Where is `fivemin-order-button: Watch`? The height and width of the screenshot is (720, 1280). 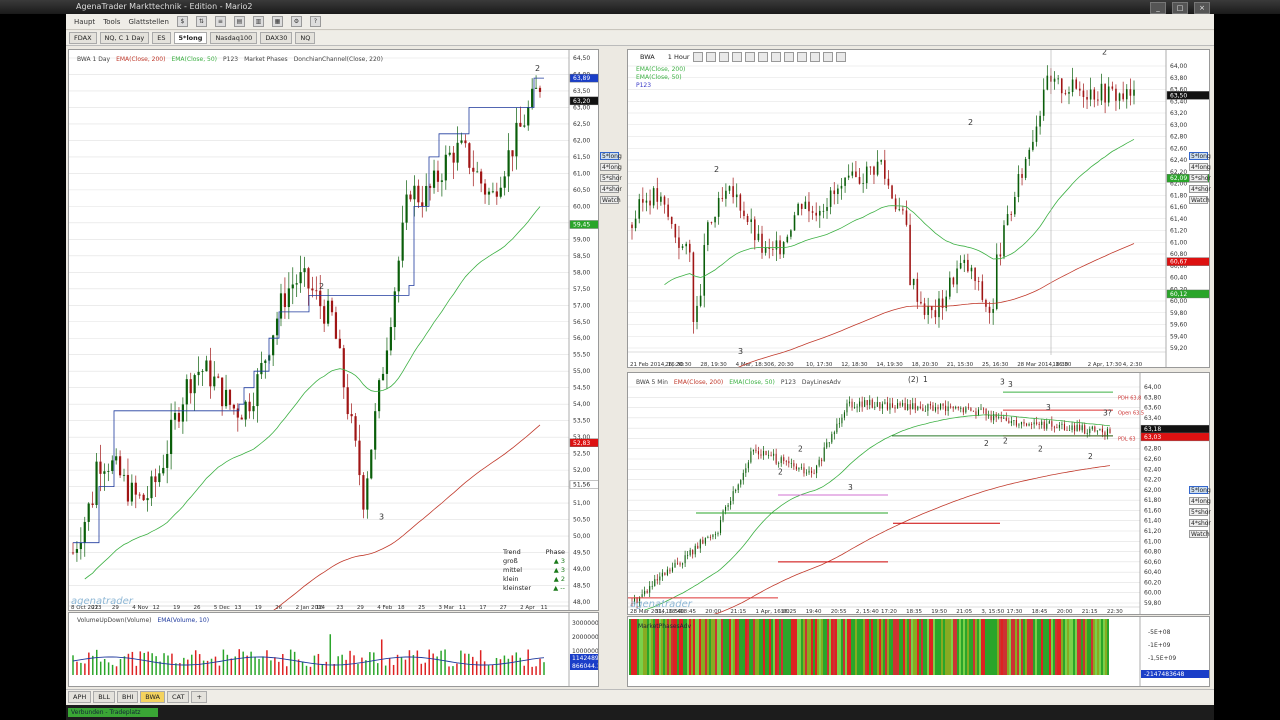
fivemin-order-button: Watch is located at coordinates (1199, 534).